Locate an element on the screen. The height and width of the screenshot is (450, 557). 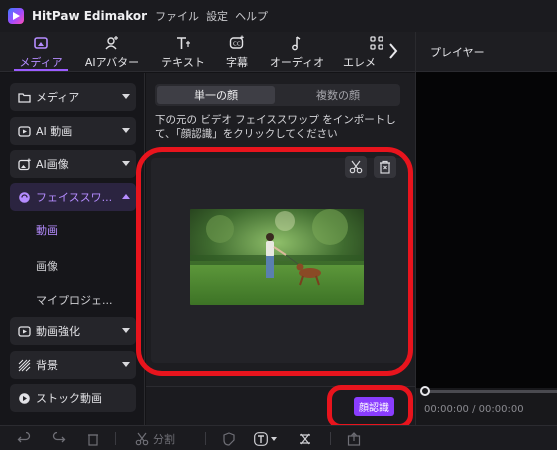
ai-video-icon is located at coordinates (24, 131).